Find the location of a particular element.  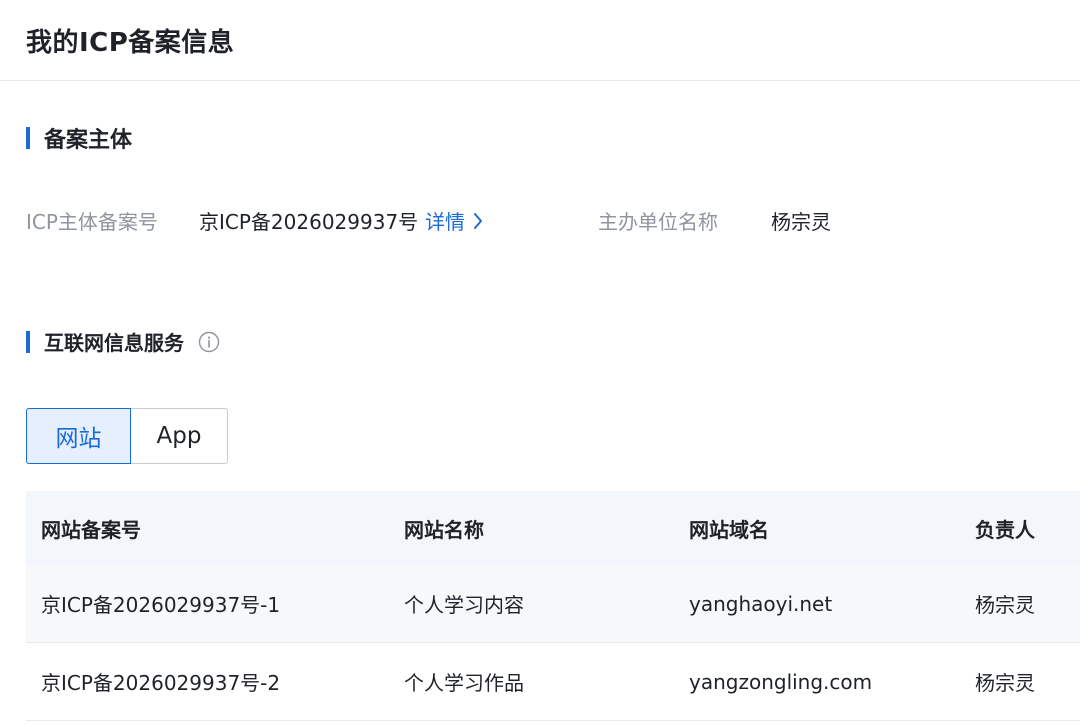

column-header-site-name: 网站名称 is located at coordinates (444, 529).